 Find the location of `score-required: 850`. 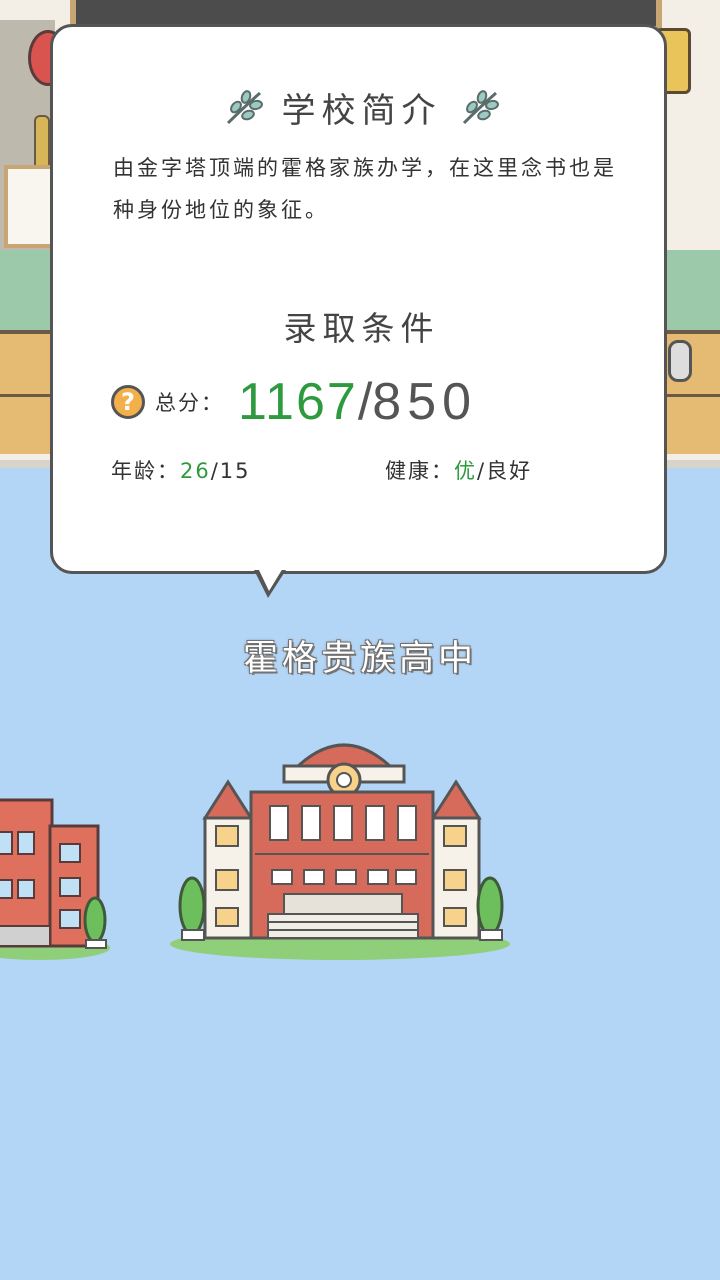

score-required: 850 is located at coordinates (425, 402).